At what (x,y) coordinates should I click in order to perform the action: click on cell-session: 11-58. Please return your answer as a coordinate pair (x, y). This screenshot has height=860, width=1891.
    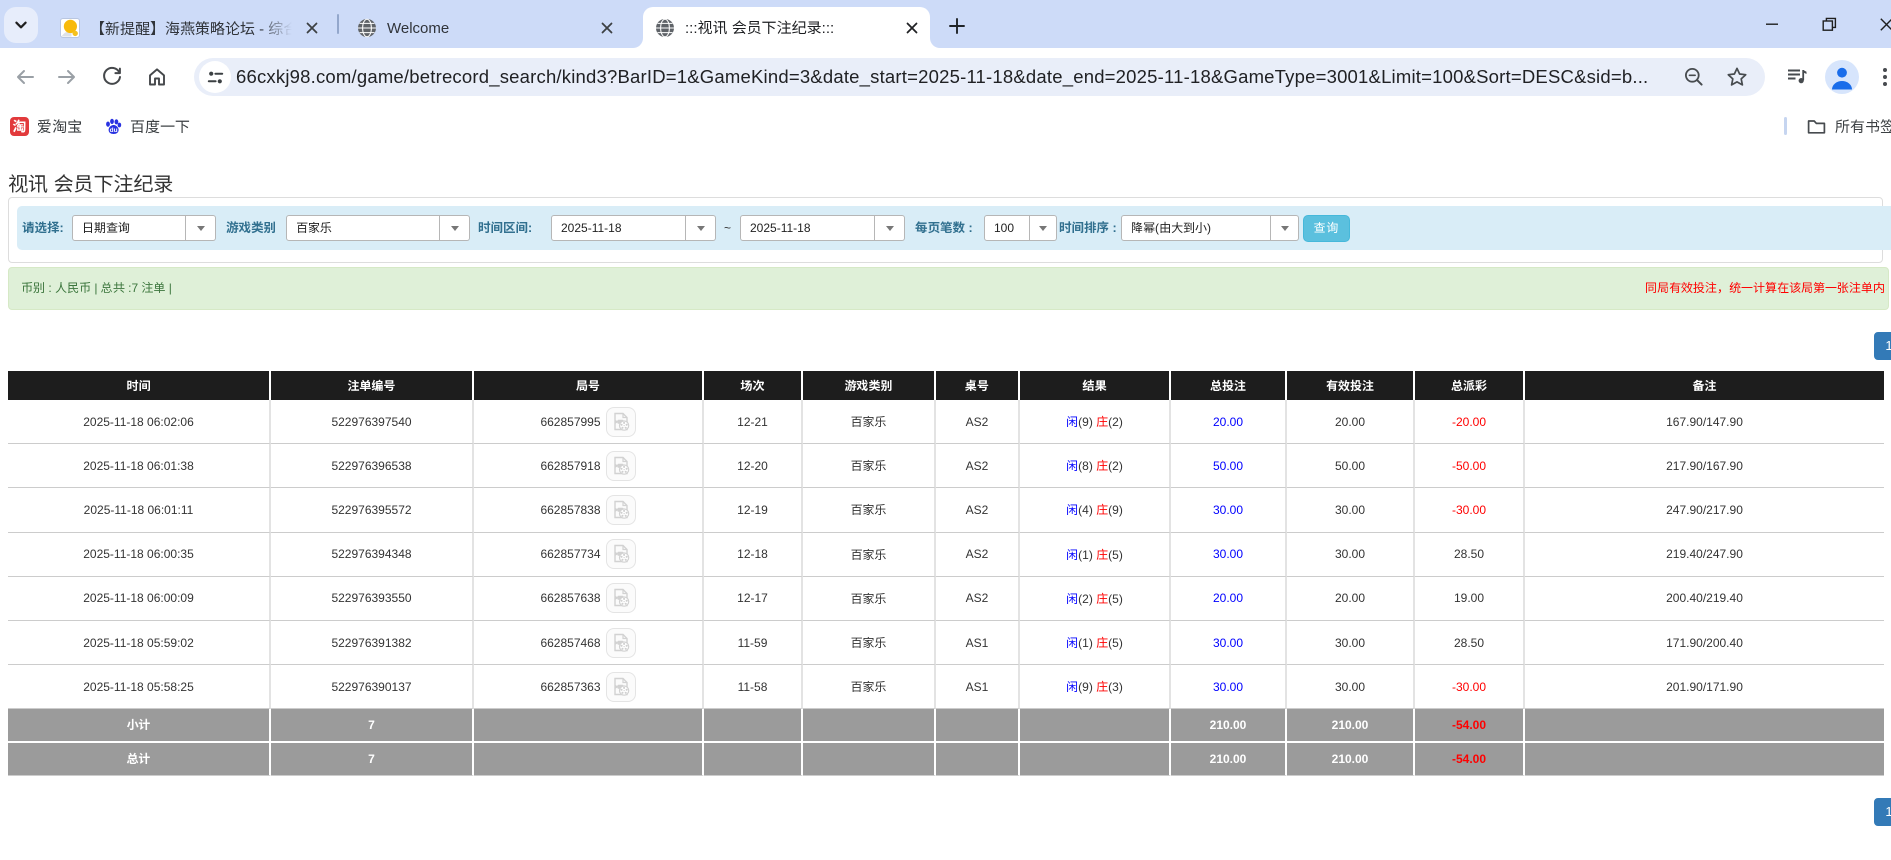
    Looking at the image, I should click on (753, 687).